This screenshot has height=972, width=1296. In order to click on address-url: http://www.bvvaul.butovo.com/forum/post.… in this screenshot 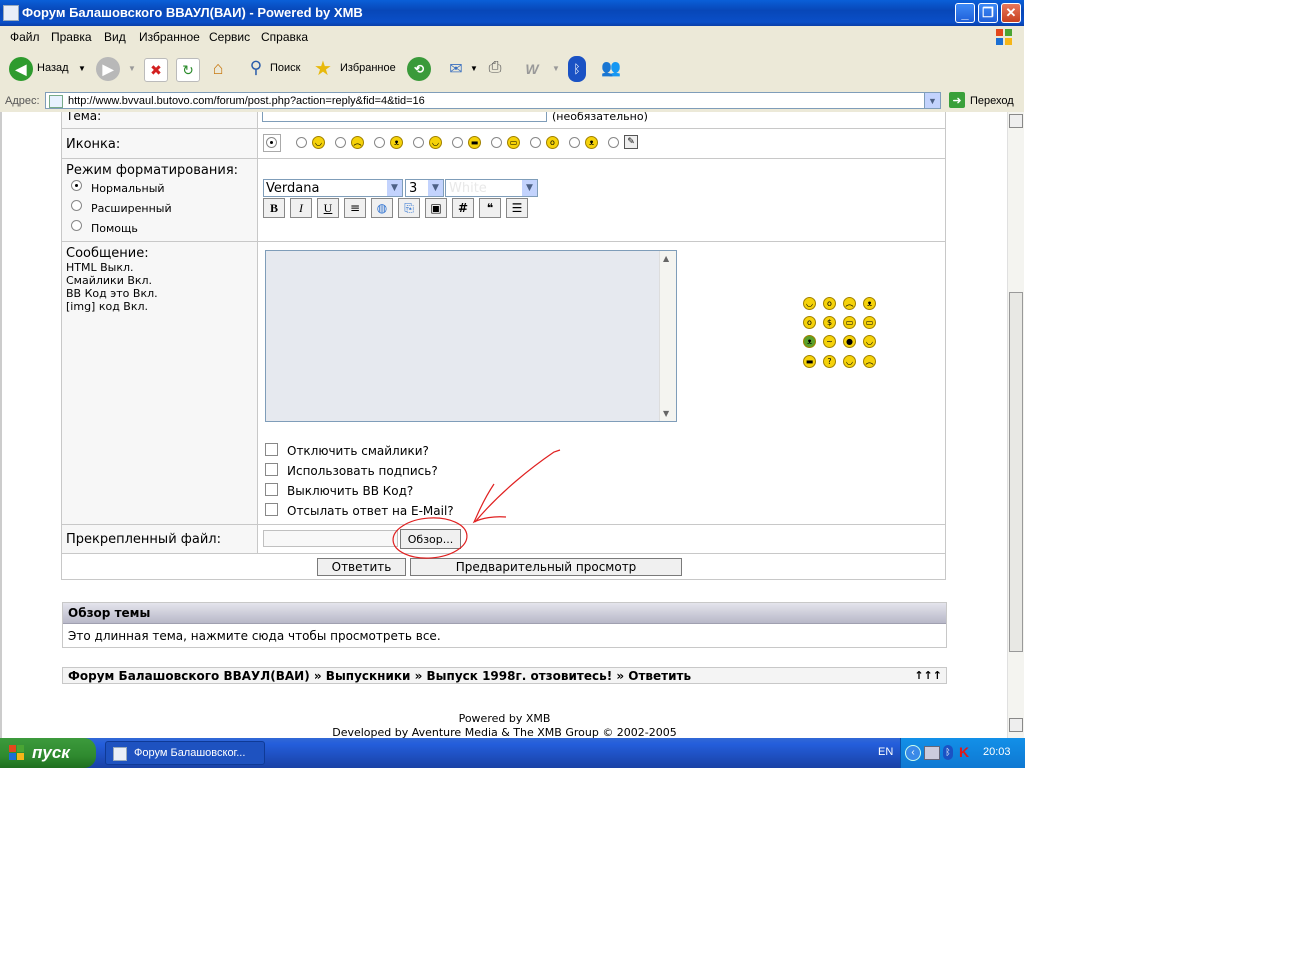, I will do `click(246, 101)`.